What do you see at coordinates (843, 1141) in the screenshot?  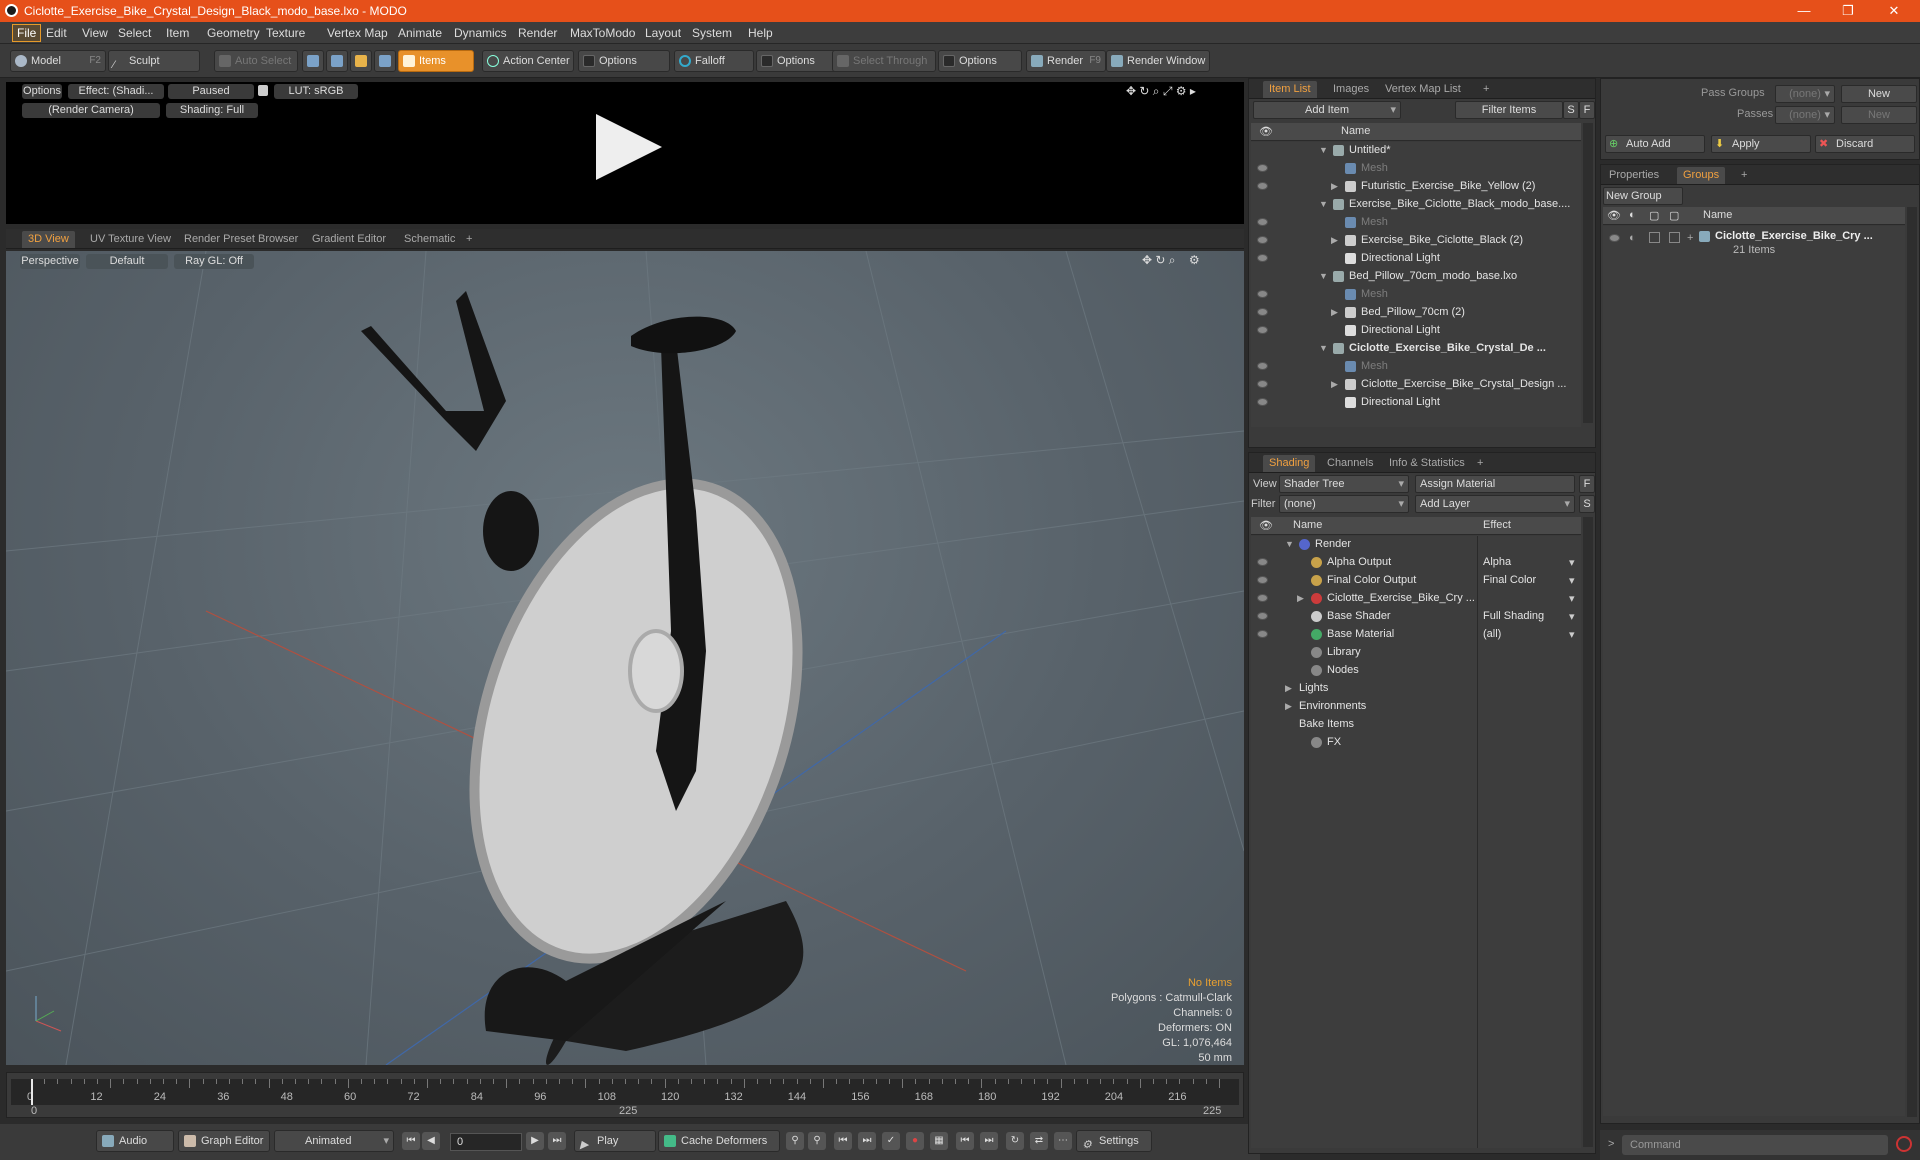 I see `prev-key-icon: ⏮` at bounding box center [843, 1141].